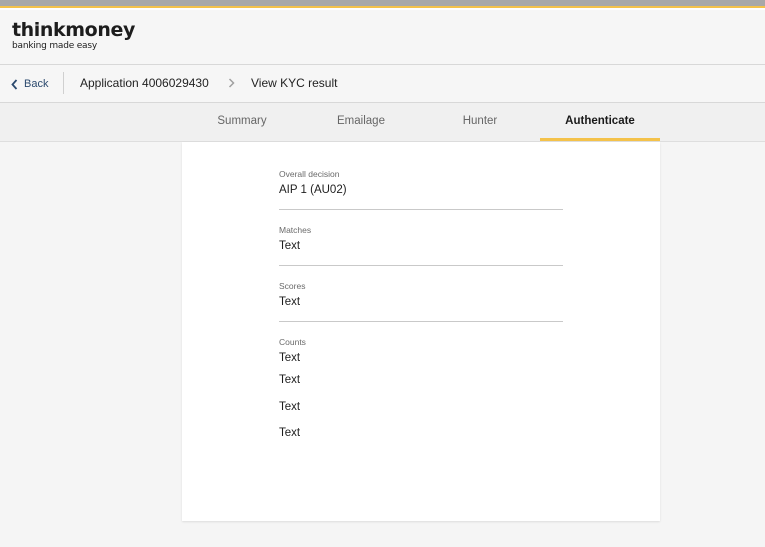  What do you see at coordinates (290, 302) in the screenshot?
I see `scores-value: Text` at bounding box center [290, 302].